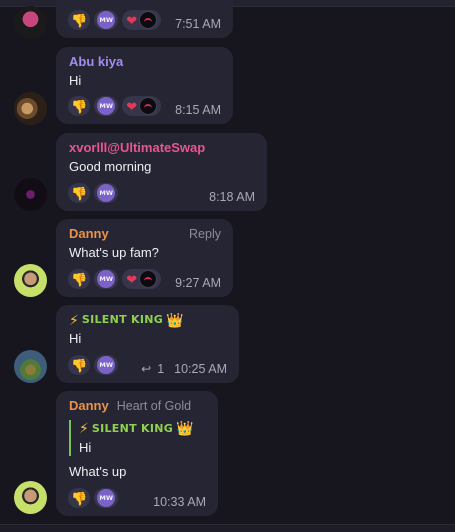 Image resolution: width=455 pixels, height=532 pixels. Describe the element at coordinates (200, 369) in the screenshot. I see `timestamp: 10:25 AM` at that location.